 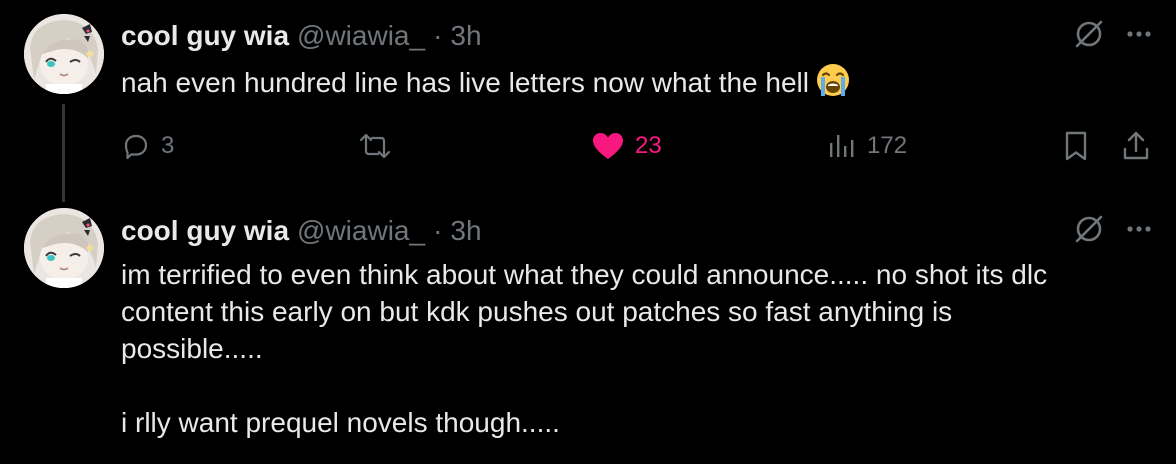 I want to click on like-button: 23, so click(x=626, y=146).